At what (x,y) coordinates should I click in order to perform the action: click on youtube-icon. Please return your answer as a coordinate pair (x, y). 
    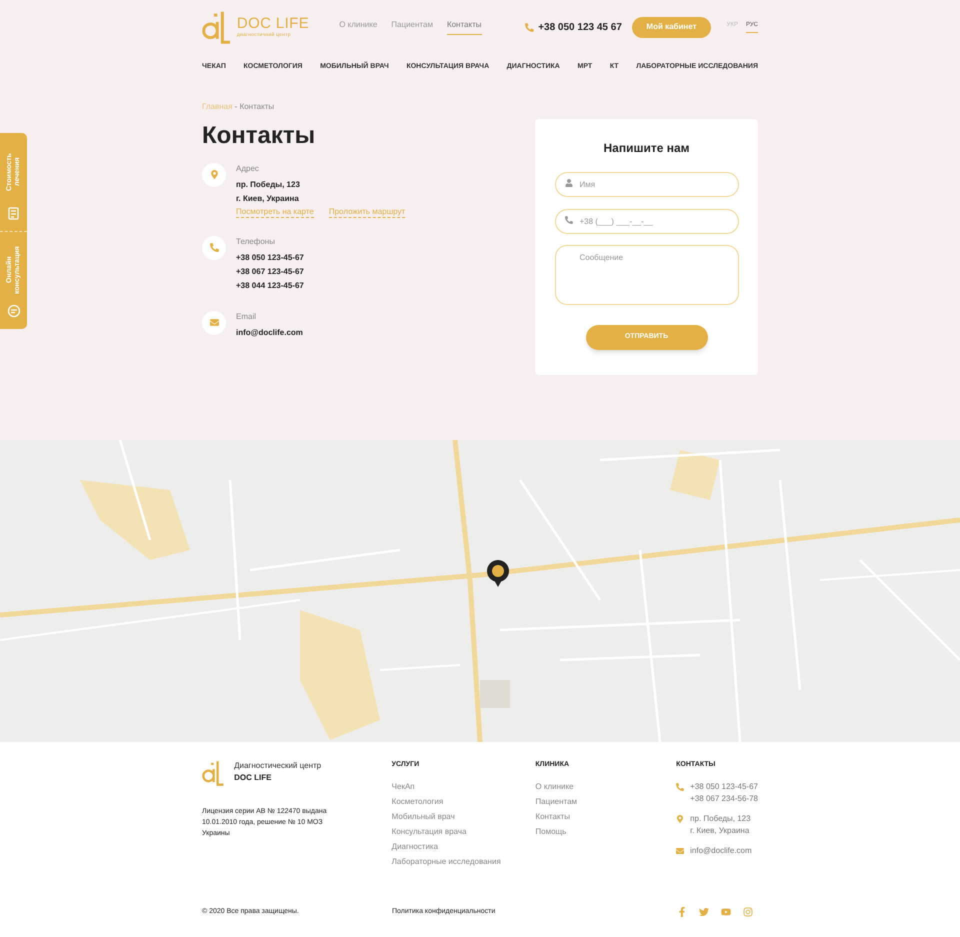
    Looking at the image, I should click on (726, 911).